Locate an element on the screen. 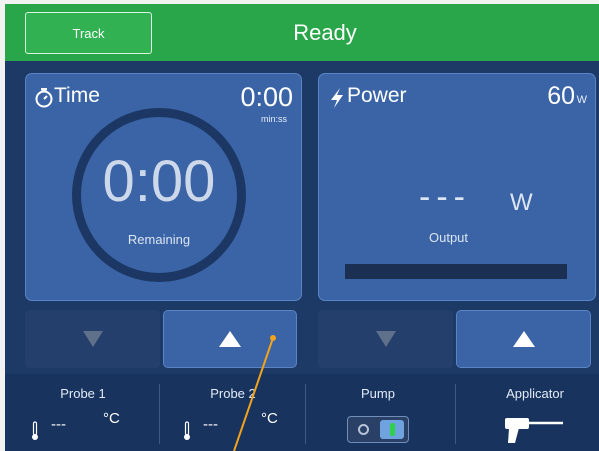  time-title: Time is located at coordinates (77, 95).